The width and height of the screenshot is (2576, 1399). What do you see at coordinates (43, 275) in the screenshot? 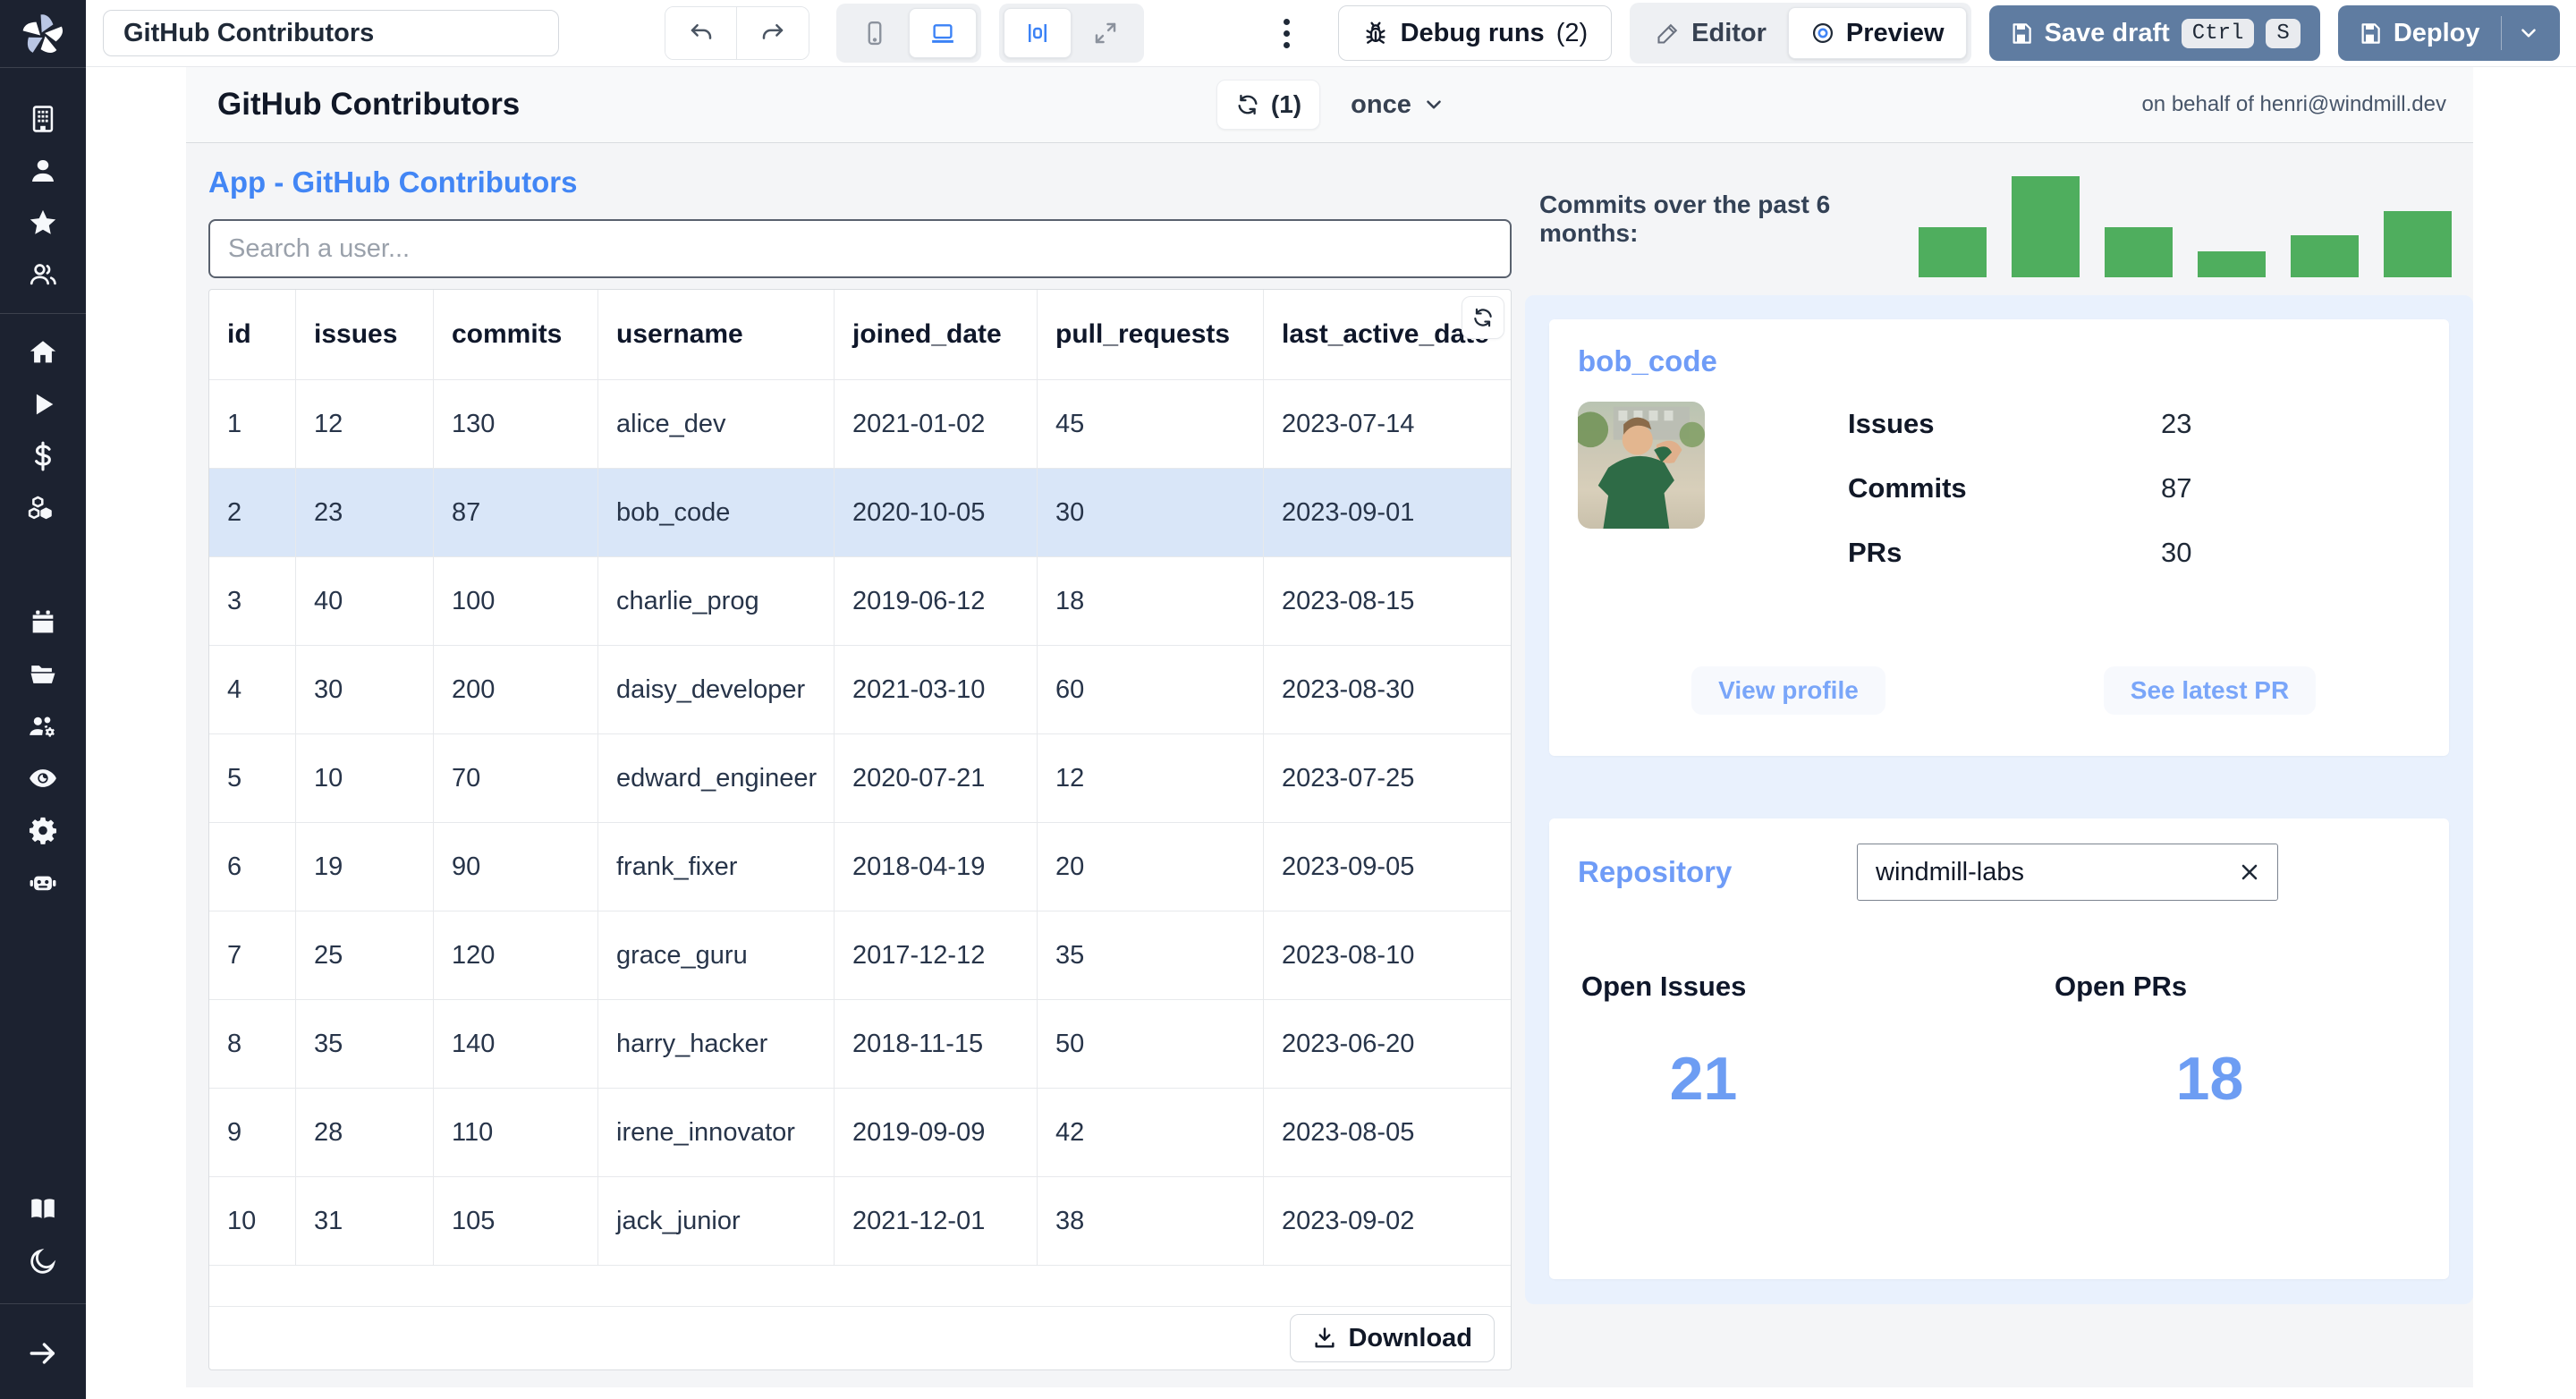
I see `users-icon` at bounding box center [43, 275].